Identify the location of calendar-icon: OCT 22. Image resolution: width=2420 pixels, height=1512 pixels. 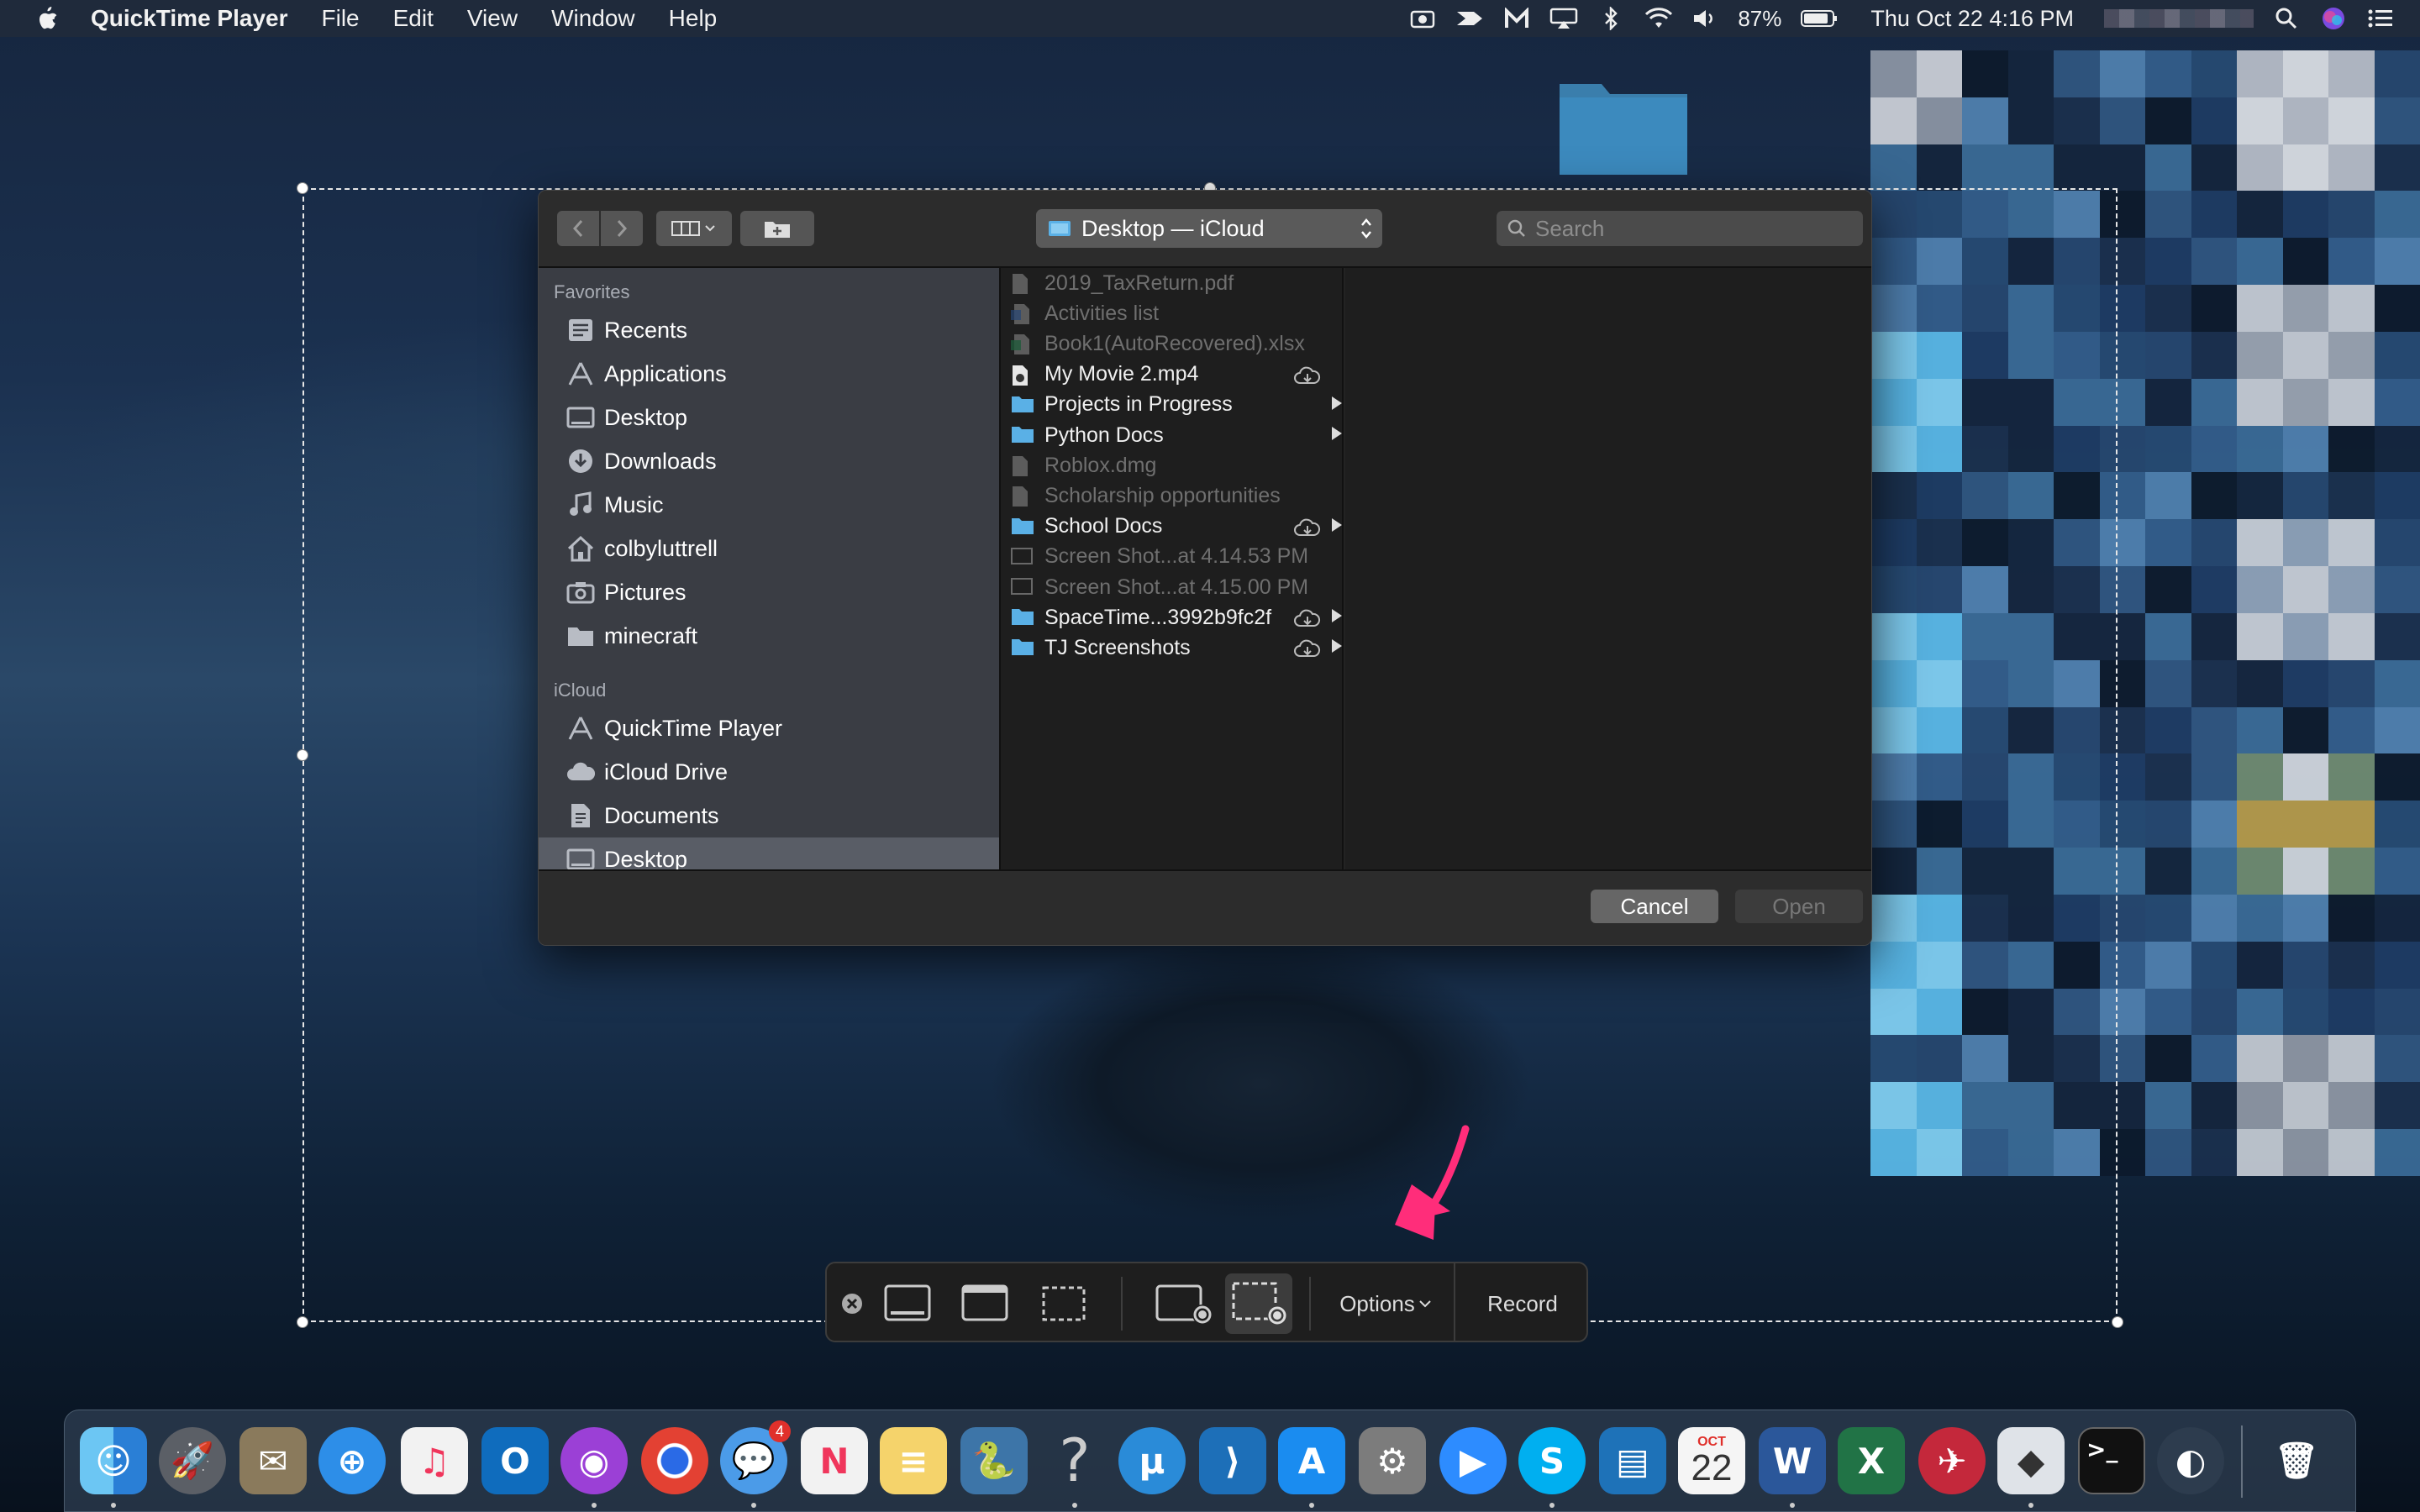
(1711, 1460).